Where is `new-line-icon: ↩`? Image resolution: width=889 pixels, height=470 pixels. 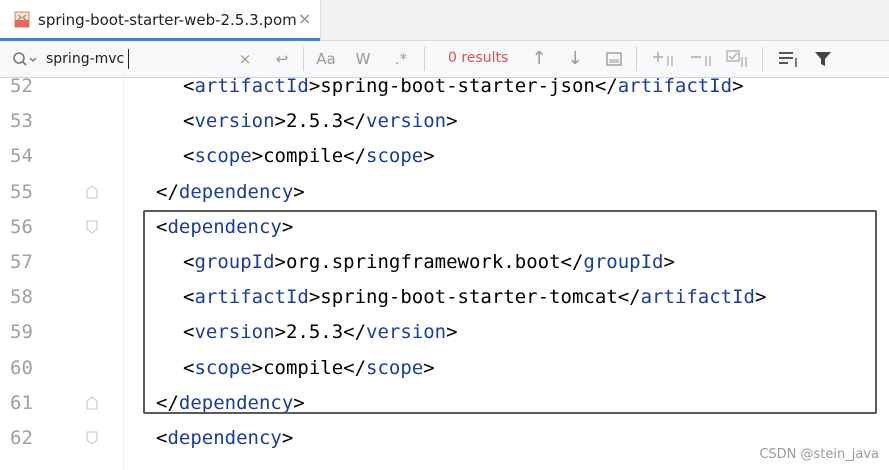 new-line-icon: ↩ is located at coordinates (282, 59).